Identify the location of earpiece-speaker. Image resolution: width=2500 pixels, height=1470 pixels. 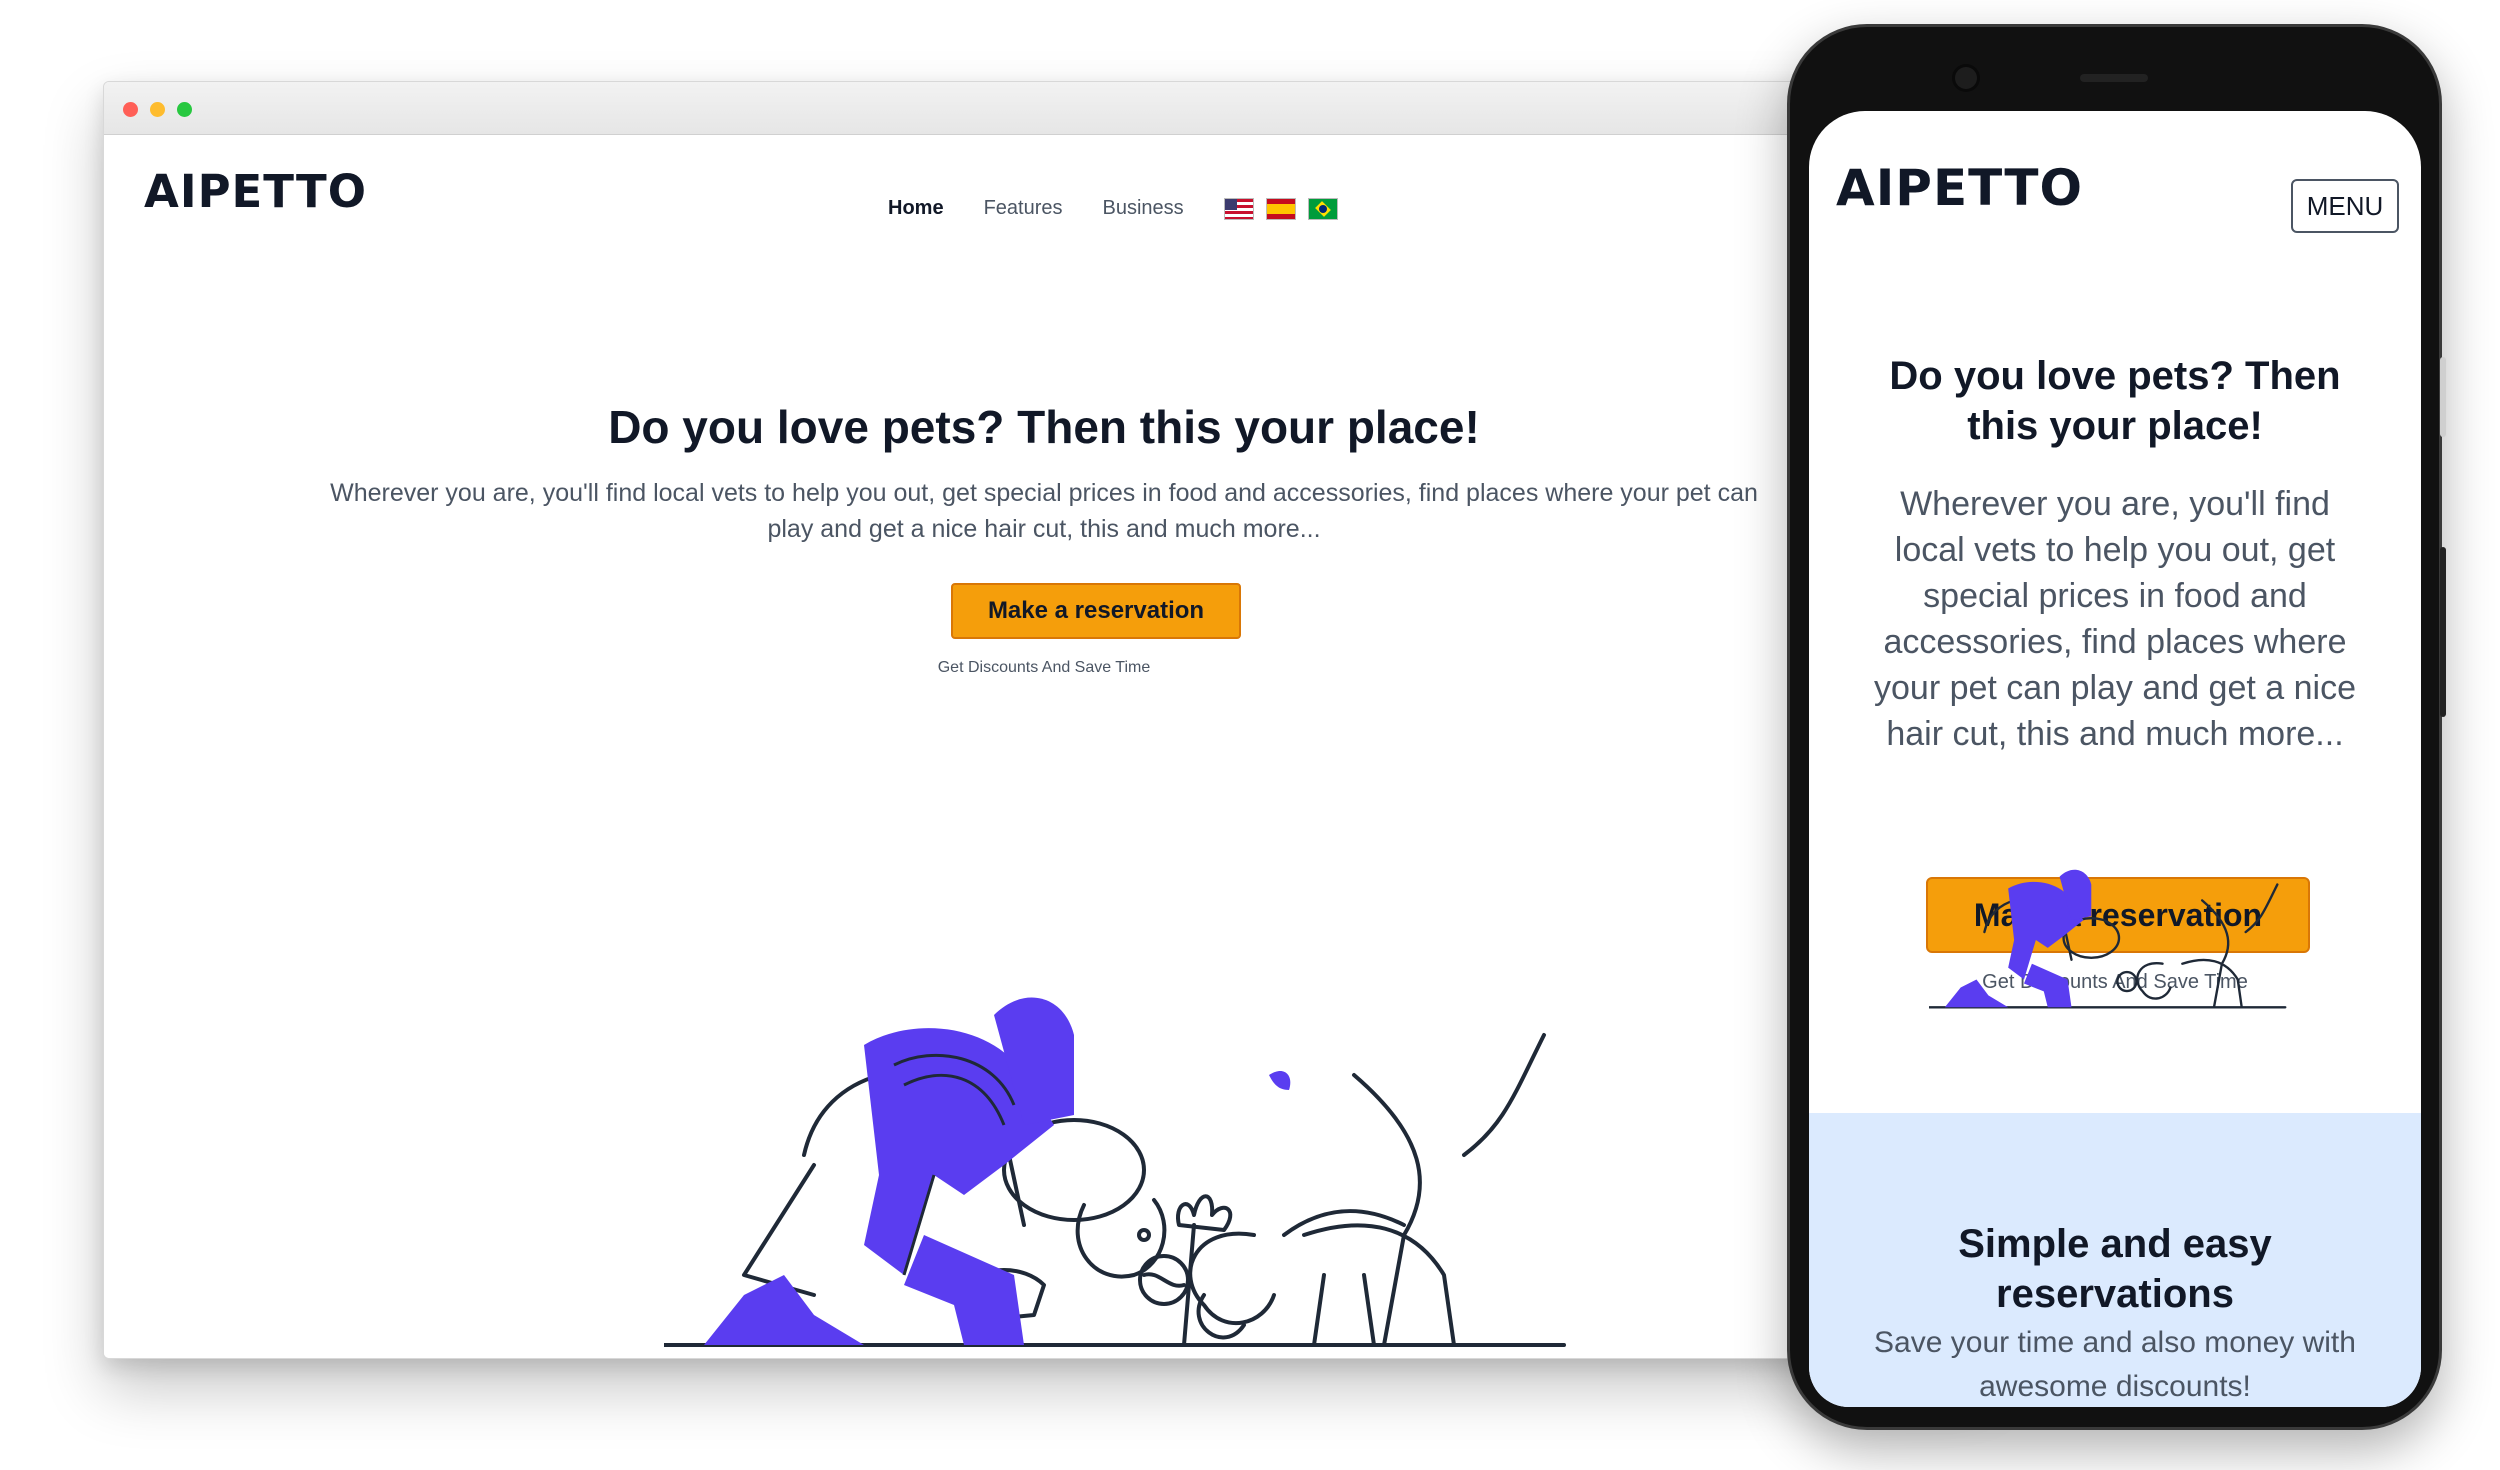
(2114, 78).